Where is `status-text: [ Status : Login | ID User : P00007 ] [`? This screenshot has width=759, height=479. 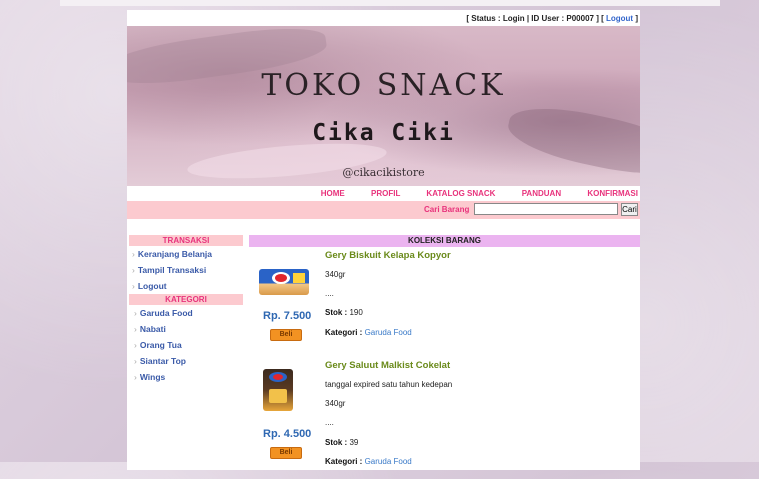 status-text: [ Status : Login | ID User : P00007 ] [ is located at coordinates (535, 18).